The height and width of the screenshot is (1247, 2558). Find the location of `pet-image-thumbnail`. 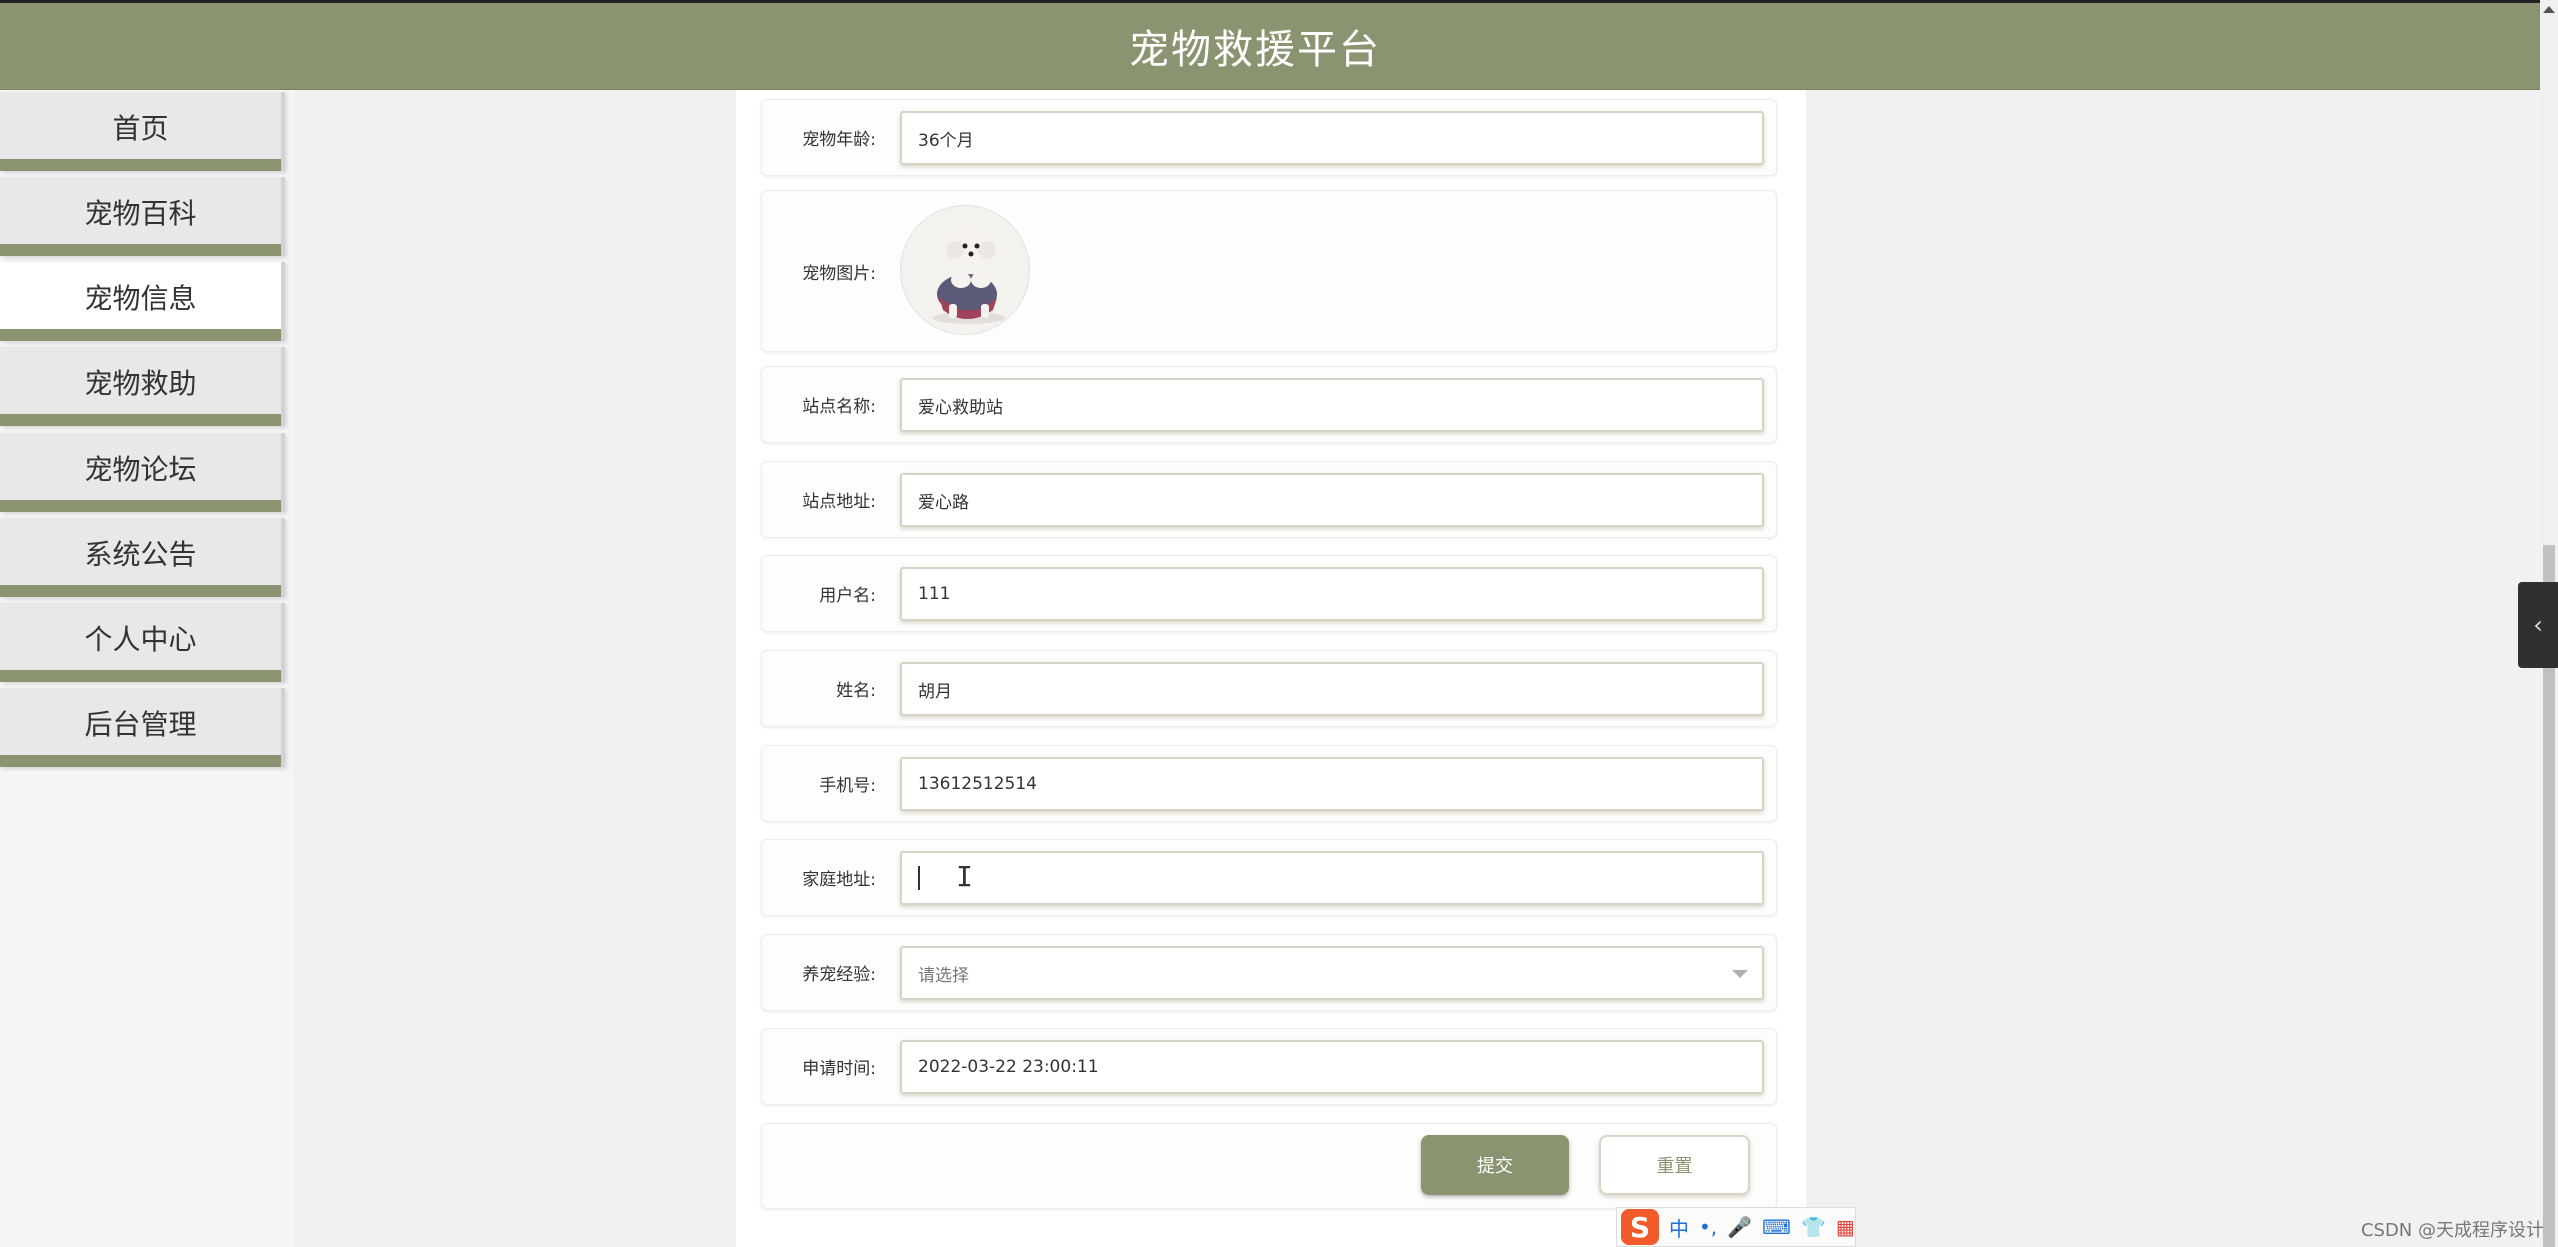

pet-image-thumbnail is located at coordinates (965, 270).